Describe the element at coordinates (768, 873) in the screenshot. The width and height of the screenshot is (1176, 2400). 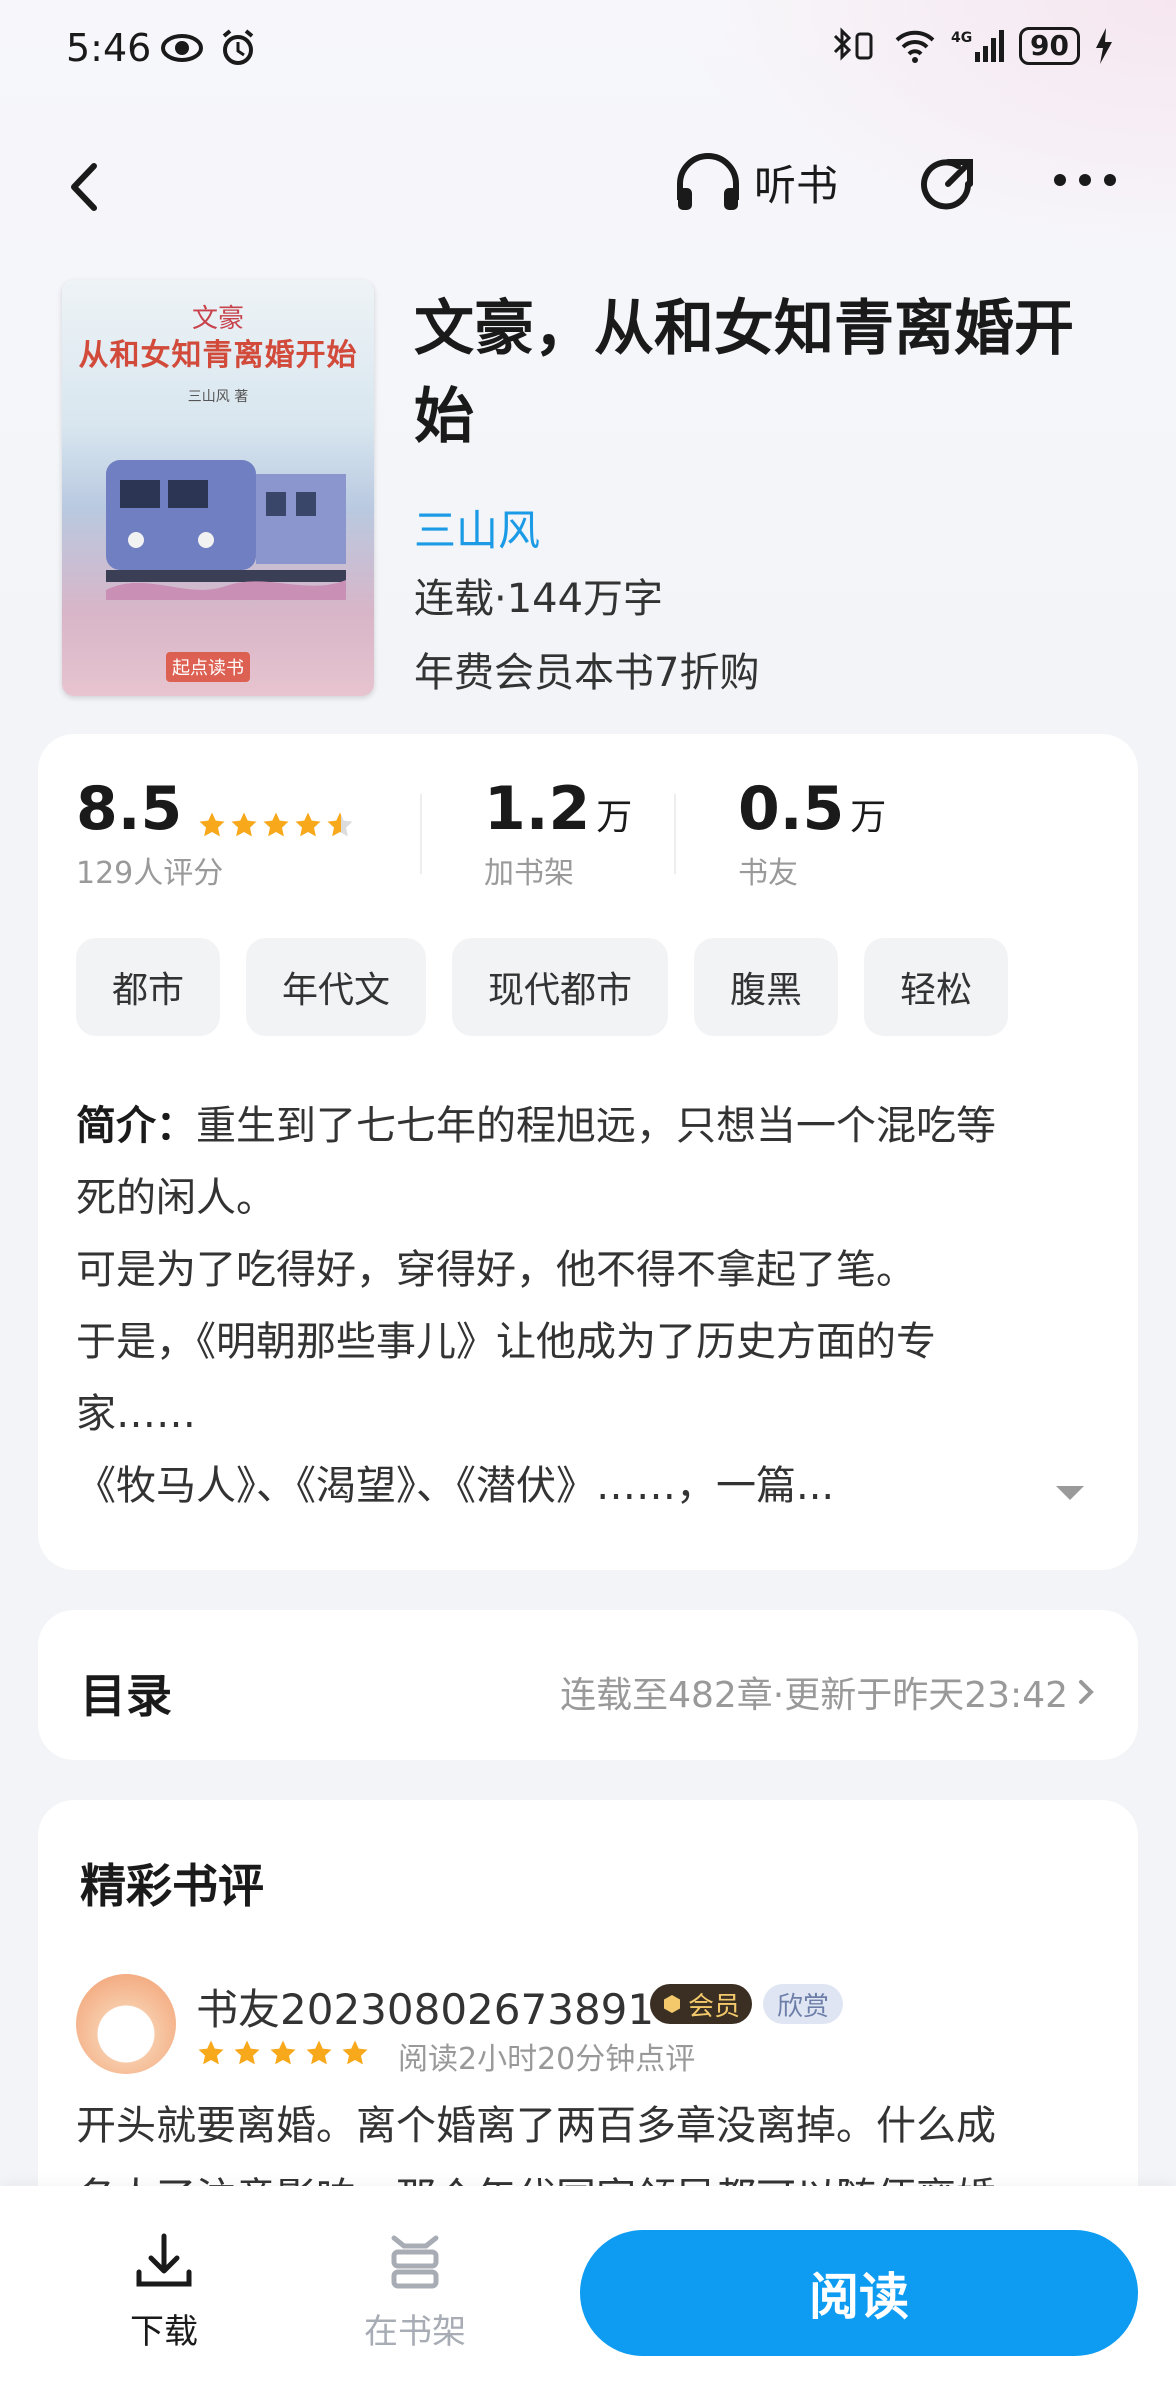
I see `fans-label: 书友` at that location.